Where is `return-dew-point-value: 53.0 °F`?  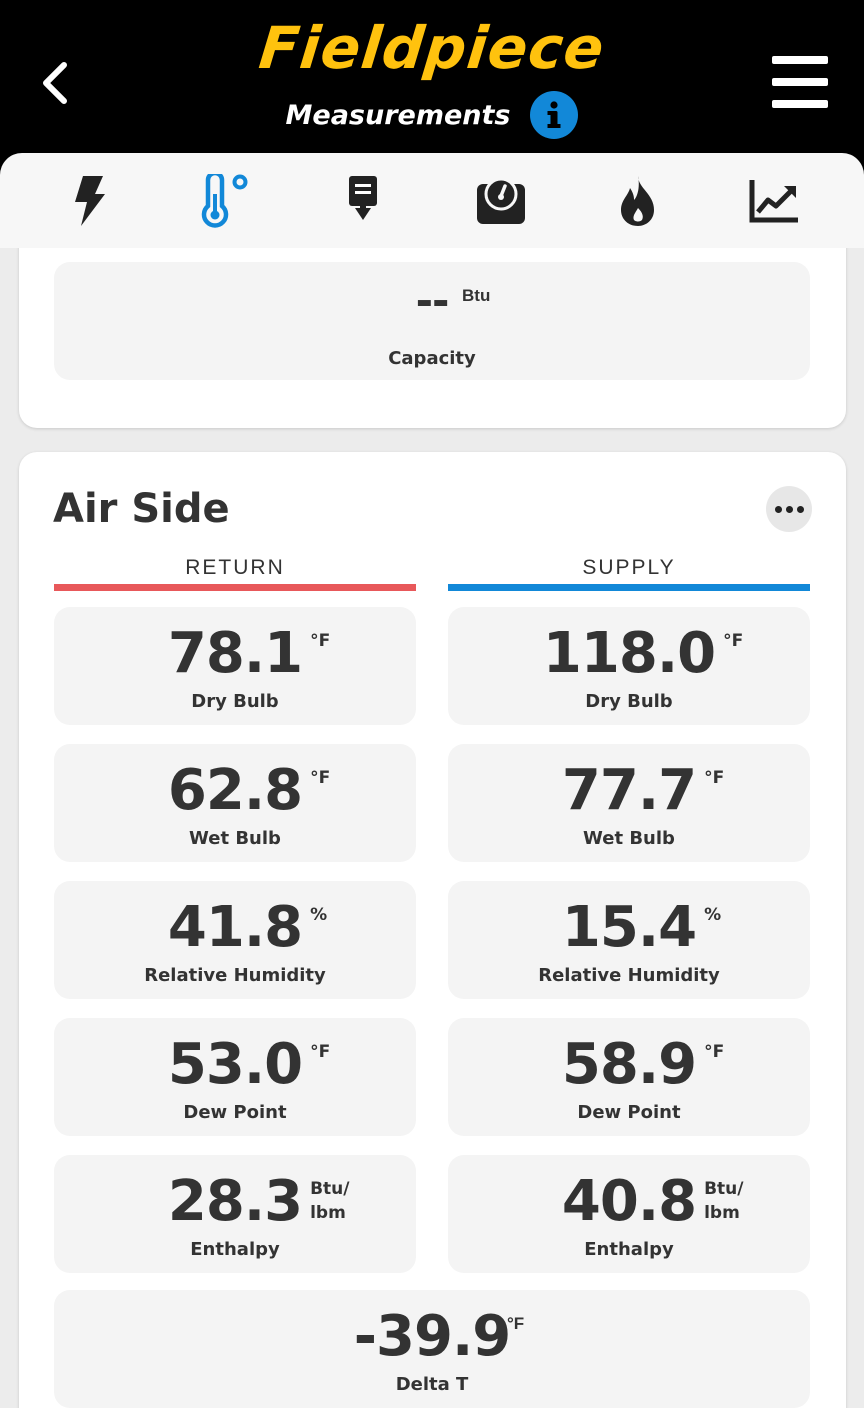 return-dew-point-value: 53.0 °F is located at coordinates (249, 1064).